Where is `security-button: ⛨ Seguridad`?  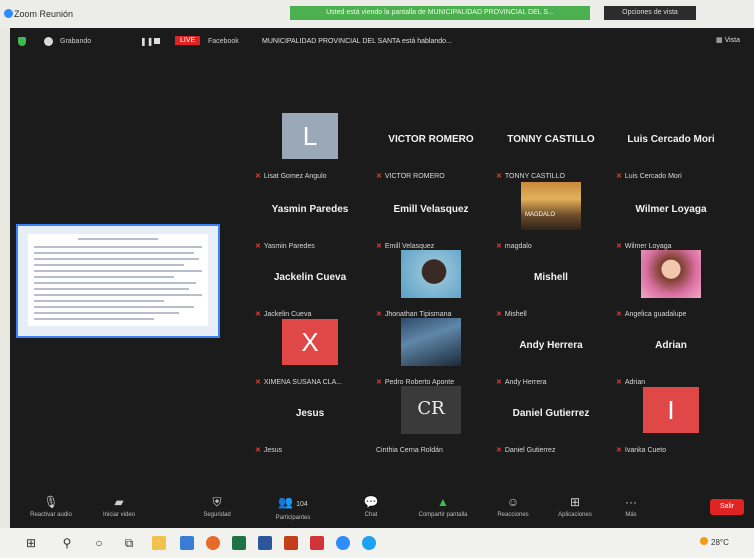
security-button: ⛨ Seguridad is located at coordinates (217, 506).